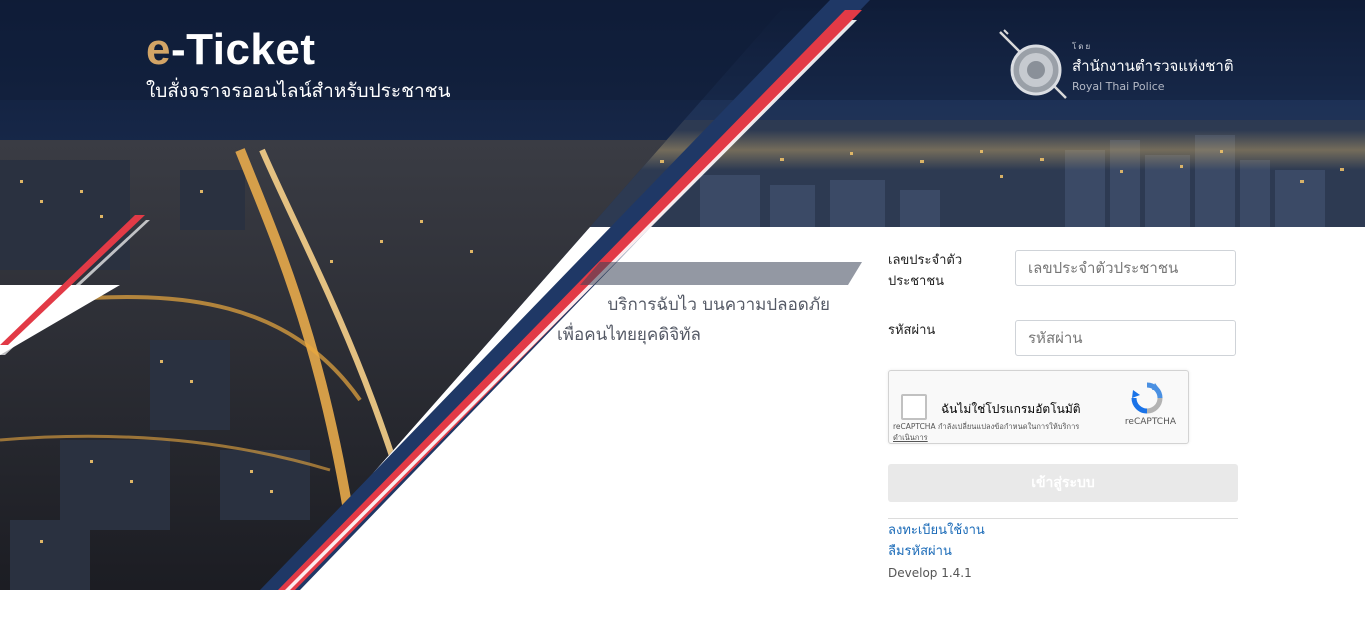  Describe the element at coordinates (1063, 518) in the screenshot. I see `divider` at that location.